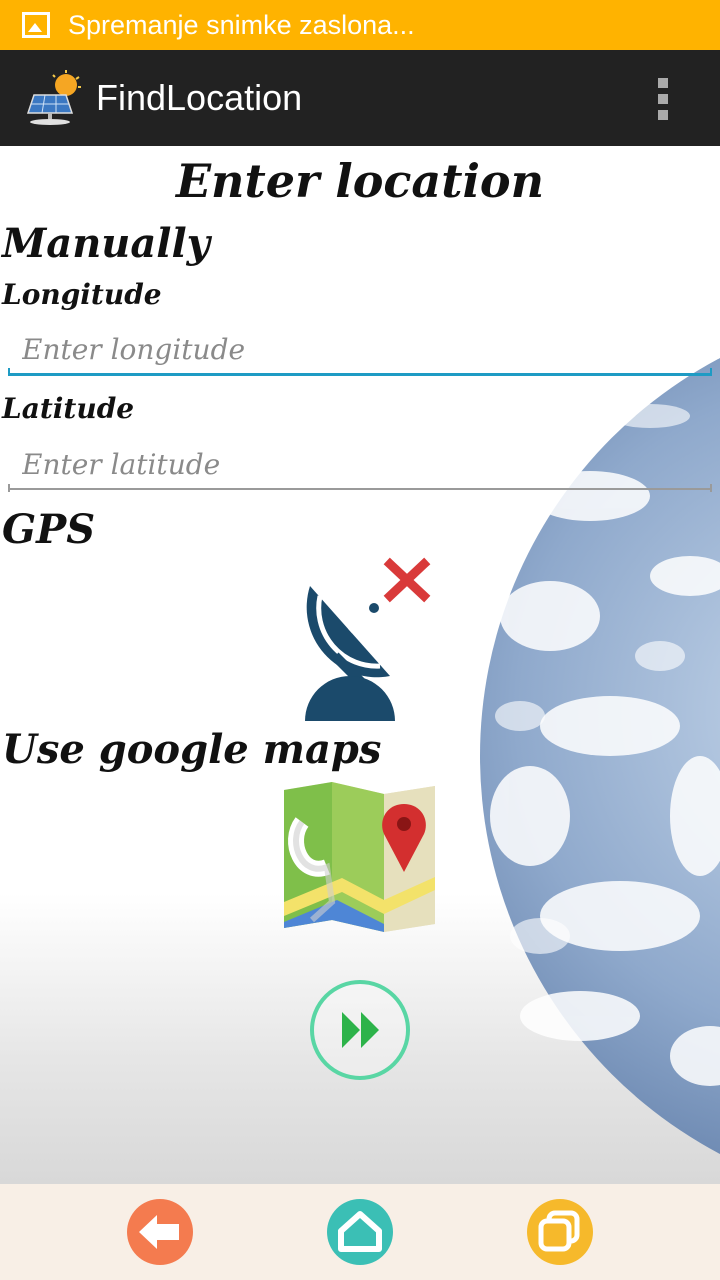 Image resolution: width=720 pixels, height=1280 pixels. I want to click on longitude-input, so click(360, 351).